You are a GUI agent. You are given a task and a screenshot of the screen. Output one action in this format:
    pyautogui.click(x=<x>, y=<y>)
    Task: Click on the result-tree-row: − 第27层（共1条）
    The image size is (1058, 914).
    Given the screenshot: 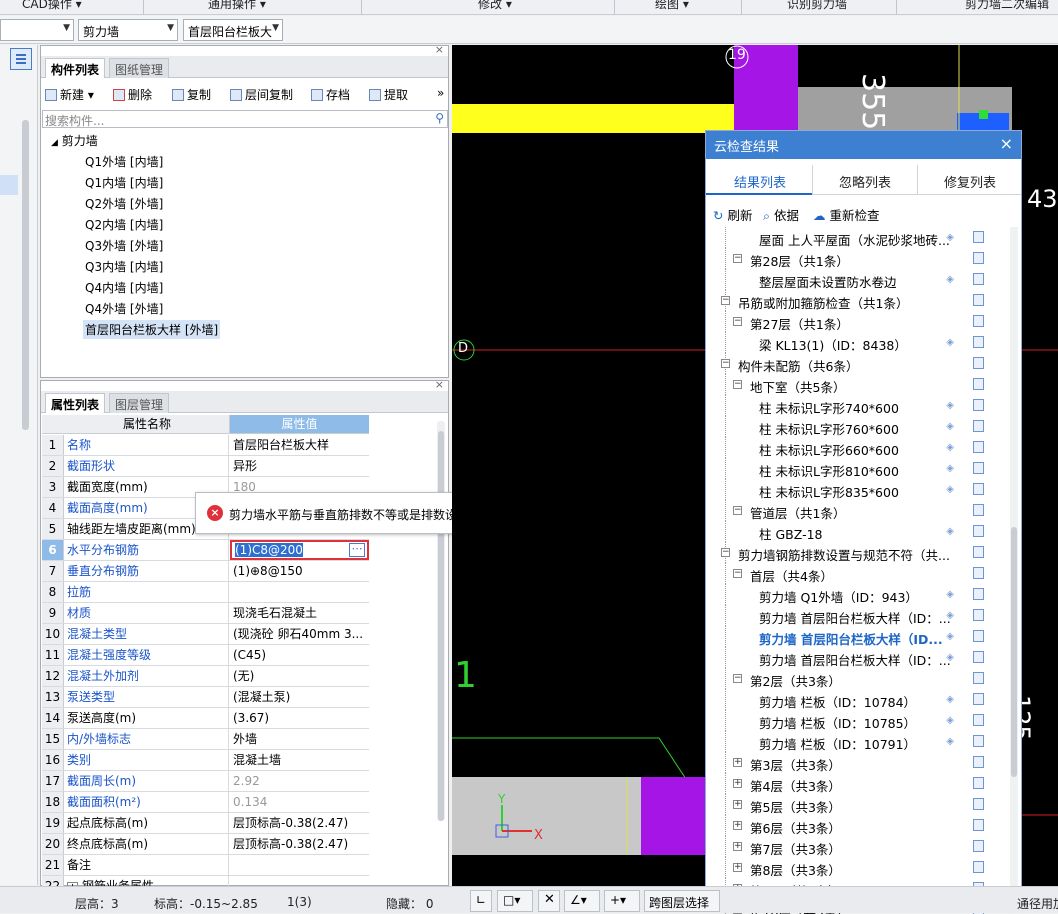 What is the action you would take?
    pyautogui.click(x=856, y=321)
    